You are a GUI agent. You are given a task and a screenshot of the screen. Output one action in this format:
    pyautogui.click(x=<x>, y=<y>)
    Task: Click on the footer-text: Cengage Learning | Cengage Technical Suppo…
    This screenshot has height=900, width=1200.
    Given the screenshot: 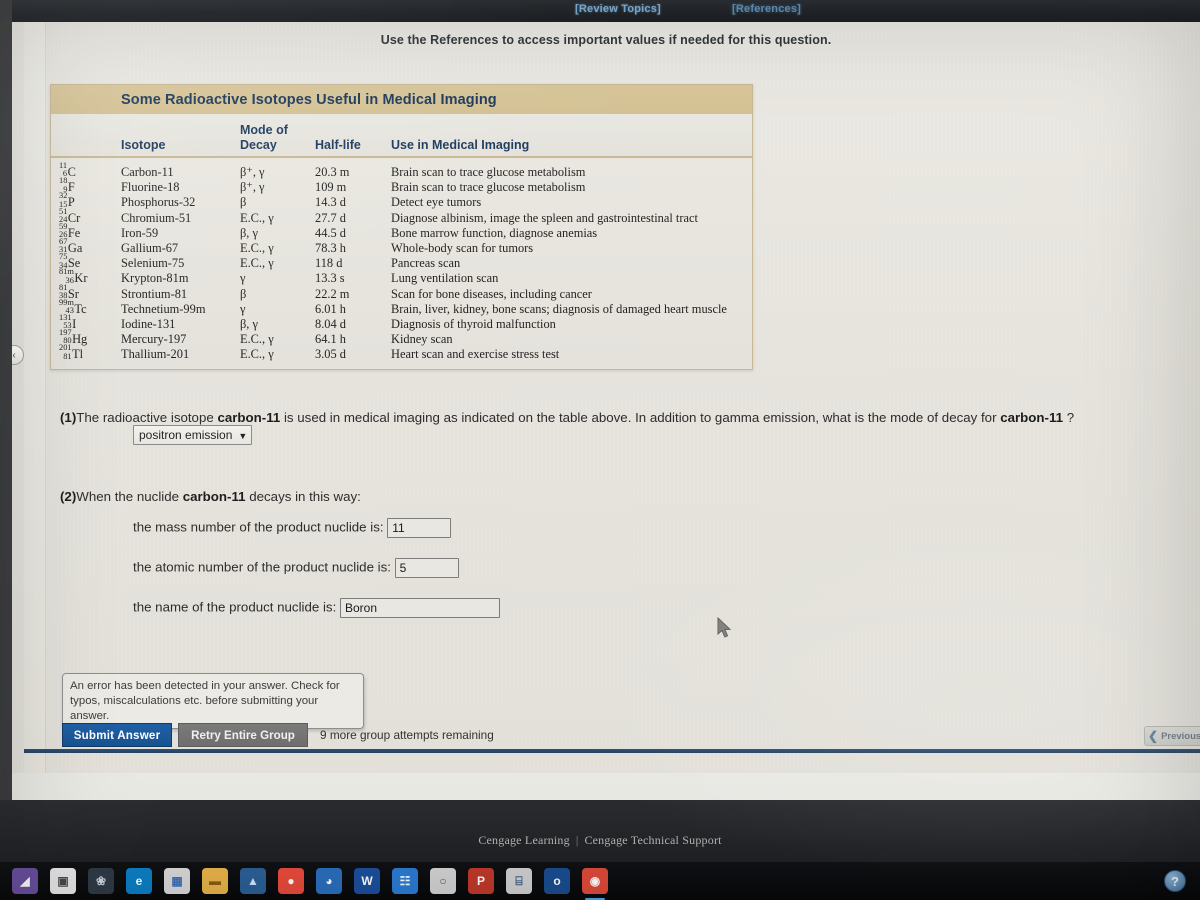 What is the action you would take?
    pyautogui.click(x=600, y=840)
    